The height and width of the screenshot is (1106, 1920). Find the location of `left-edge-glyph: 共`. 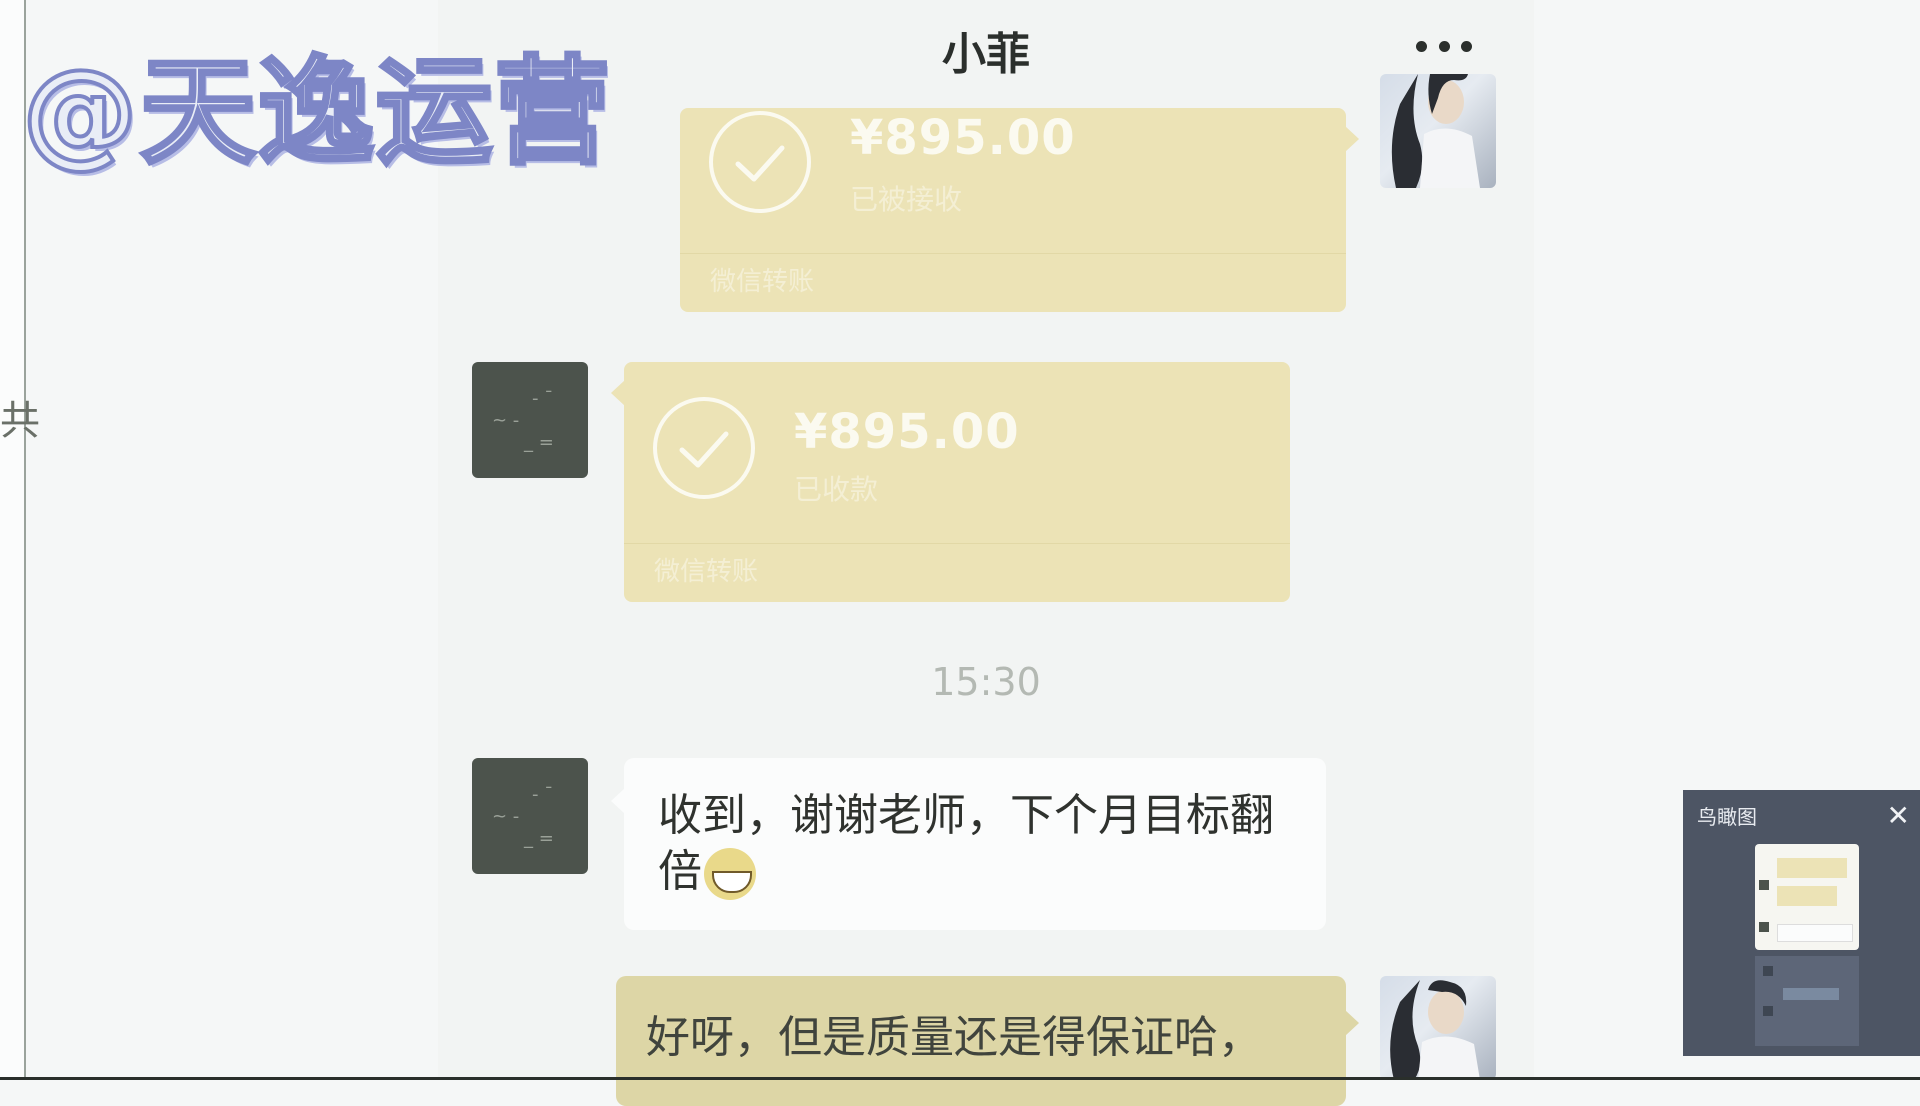

left-edge-glyph: 共 is located at coordinates (20, 421).